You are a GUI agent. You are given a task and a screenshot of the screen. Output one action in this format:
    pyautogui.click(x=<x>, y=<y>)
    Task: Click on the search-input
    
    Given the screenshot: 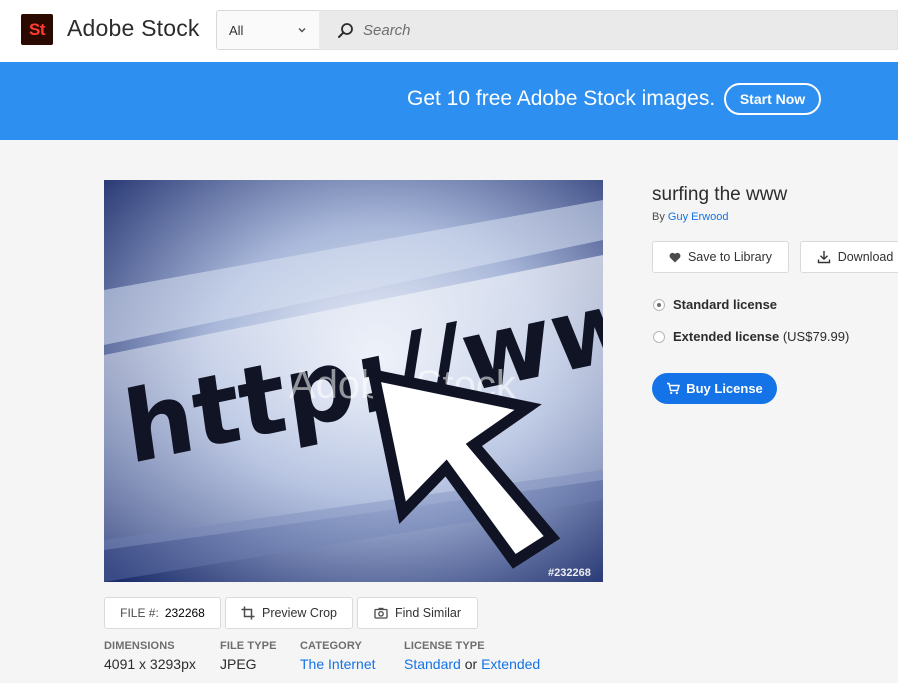 What is the action you would take?
    pyautogui.click(x=613, y=30)
    